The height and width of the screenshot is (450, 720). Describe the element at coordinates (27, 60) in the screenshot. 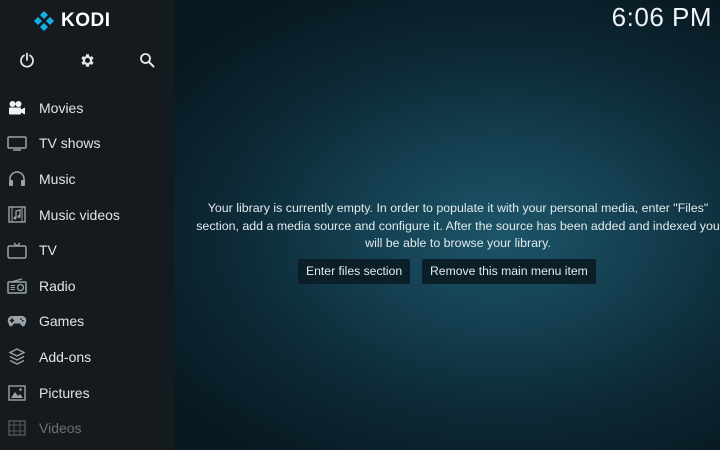

I see `power-icon` at that location.